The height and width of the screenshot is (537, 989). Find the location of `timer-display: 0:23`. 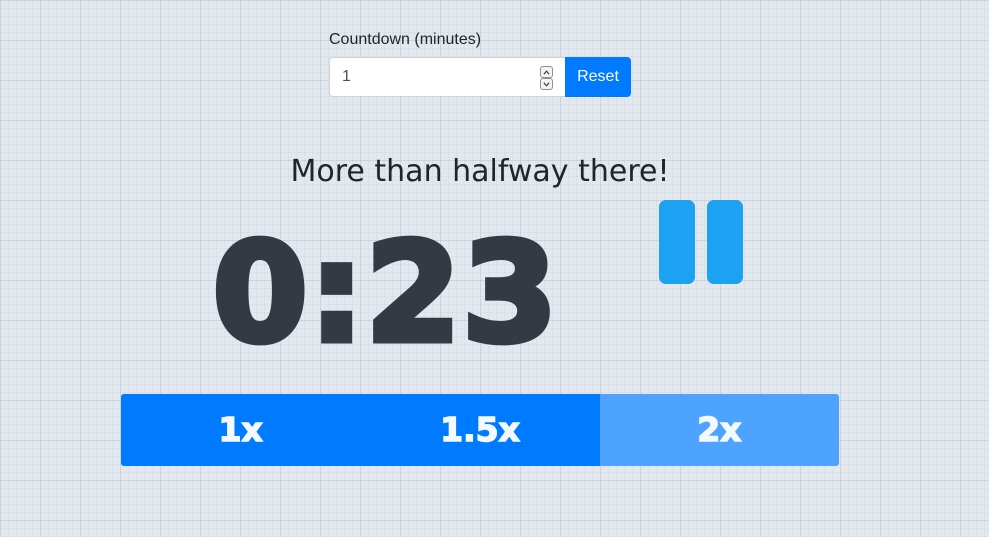

timer-display: 0:23 is located at coordinates (384, 294).